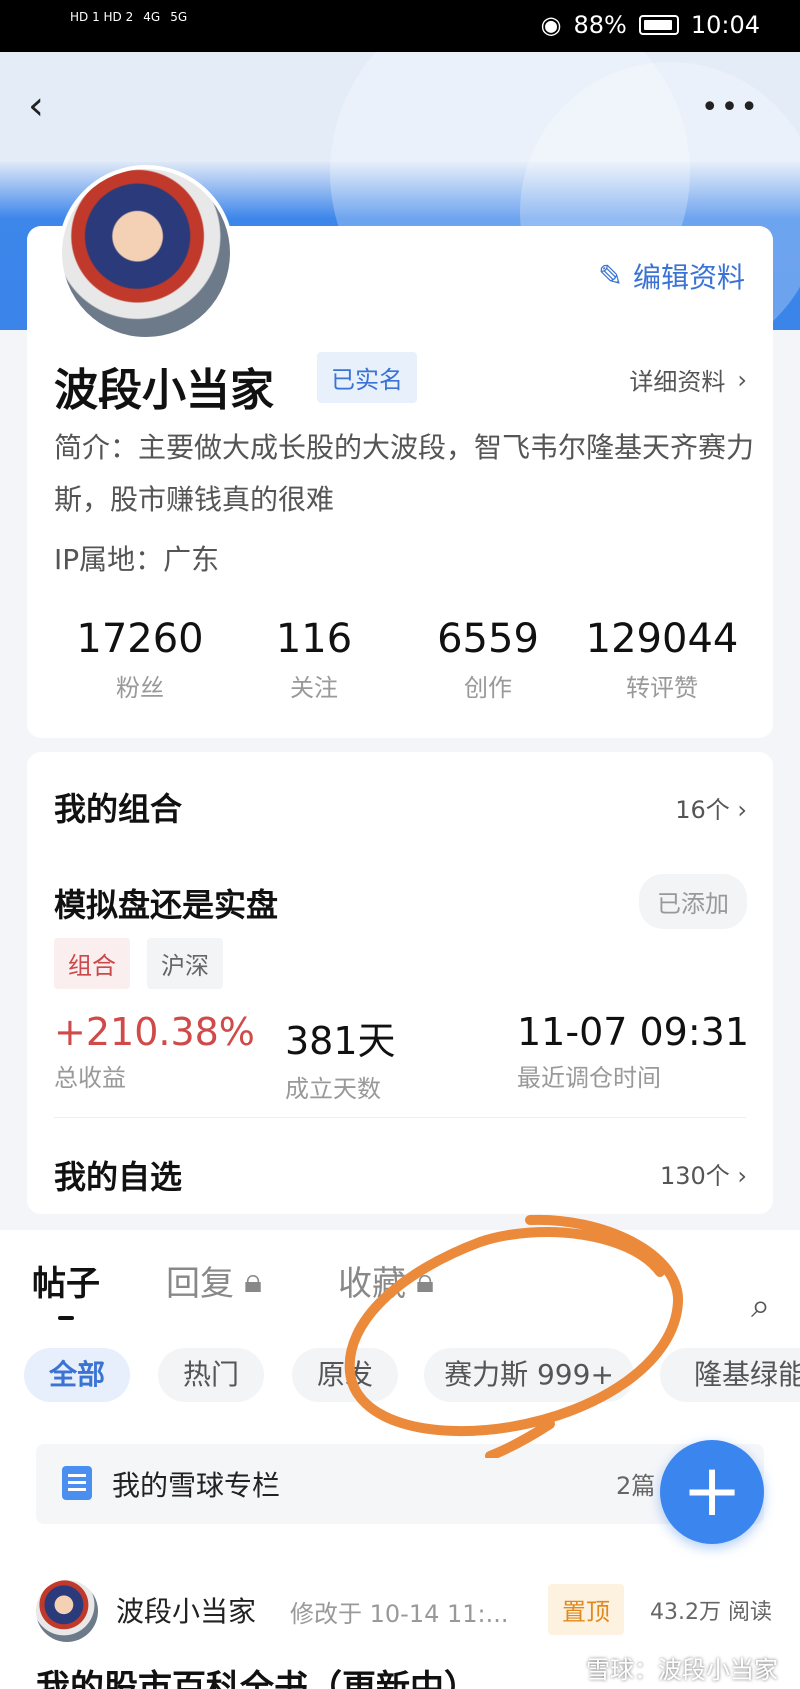 This screenshot has width=800, height=1689. I want to click on edit-profile-label: 编辑资料, so click(688, 277).